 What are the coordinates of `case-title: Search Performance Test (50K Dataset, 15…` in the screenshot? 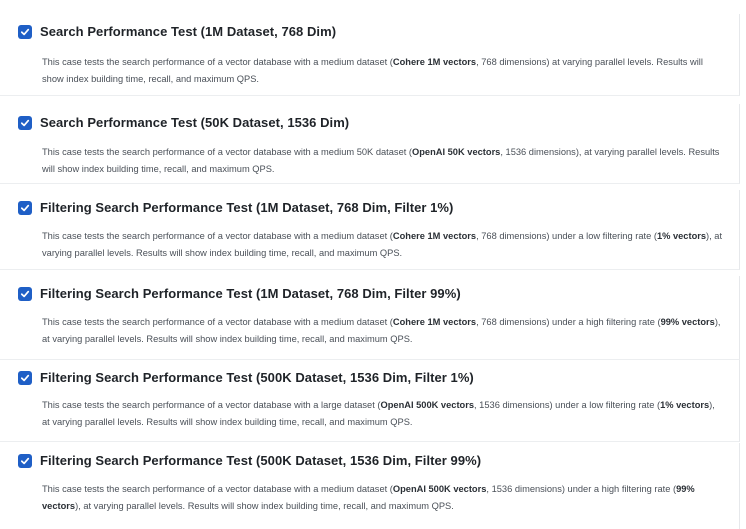 It's located at (194, 122).